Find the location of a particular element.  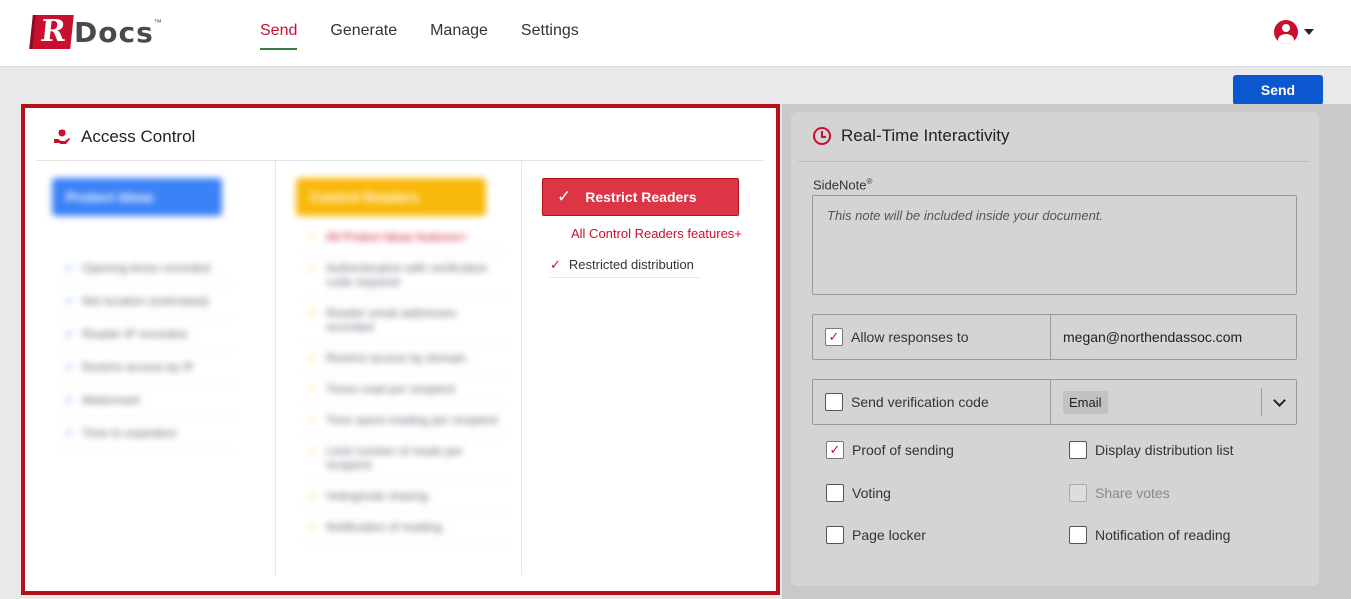

access-control-header: Access Control is located at coordinates (123, 137).